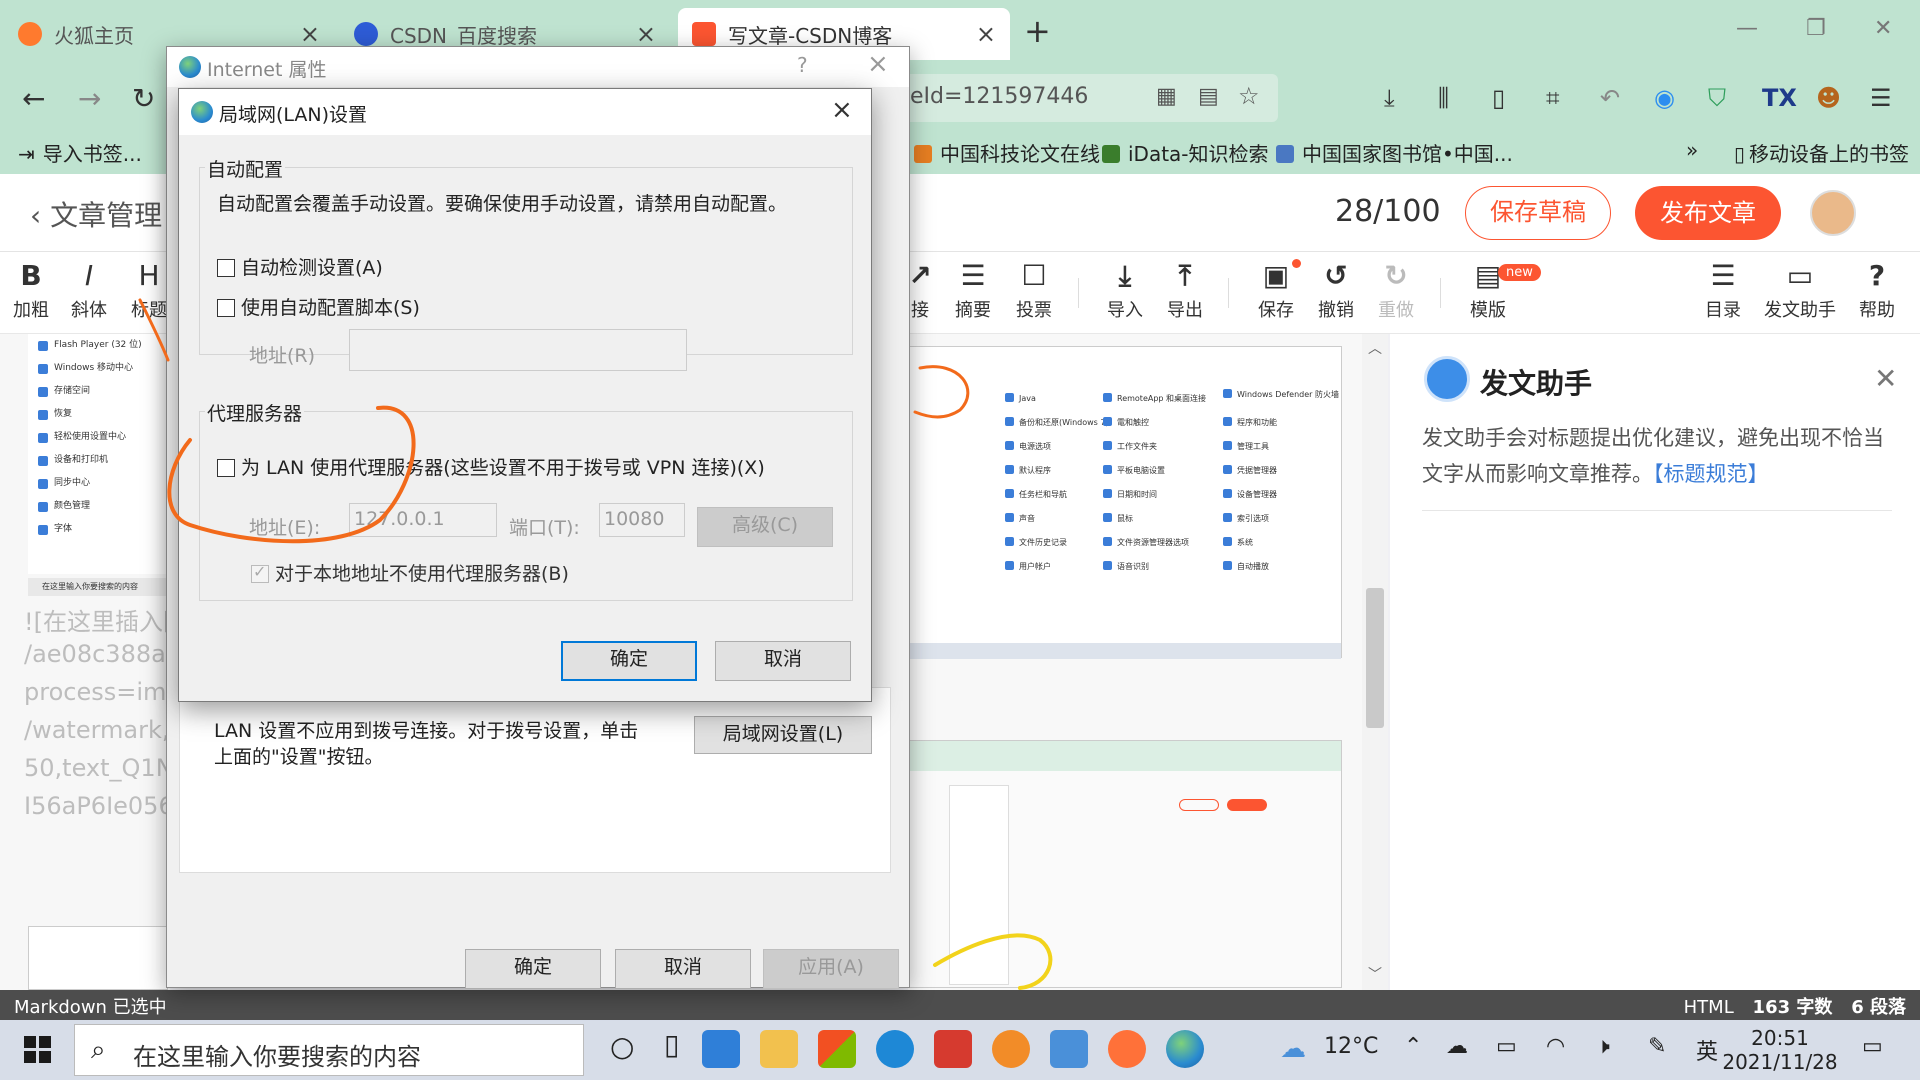 The height and width of the screenshot is (1080, 1920). What do you see at coordinates (721, 1049) in the screenshot?
I see `mail-app-icon` at bounding box center [721, 1049].